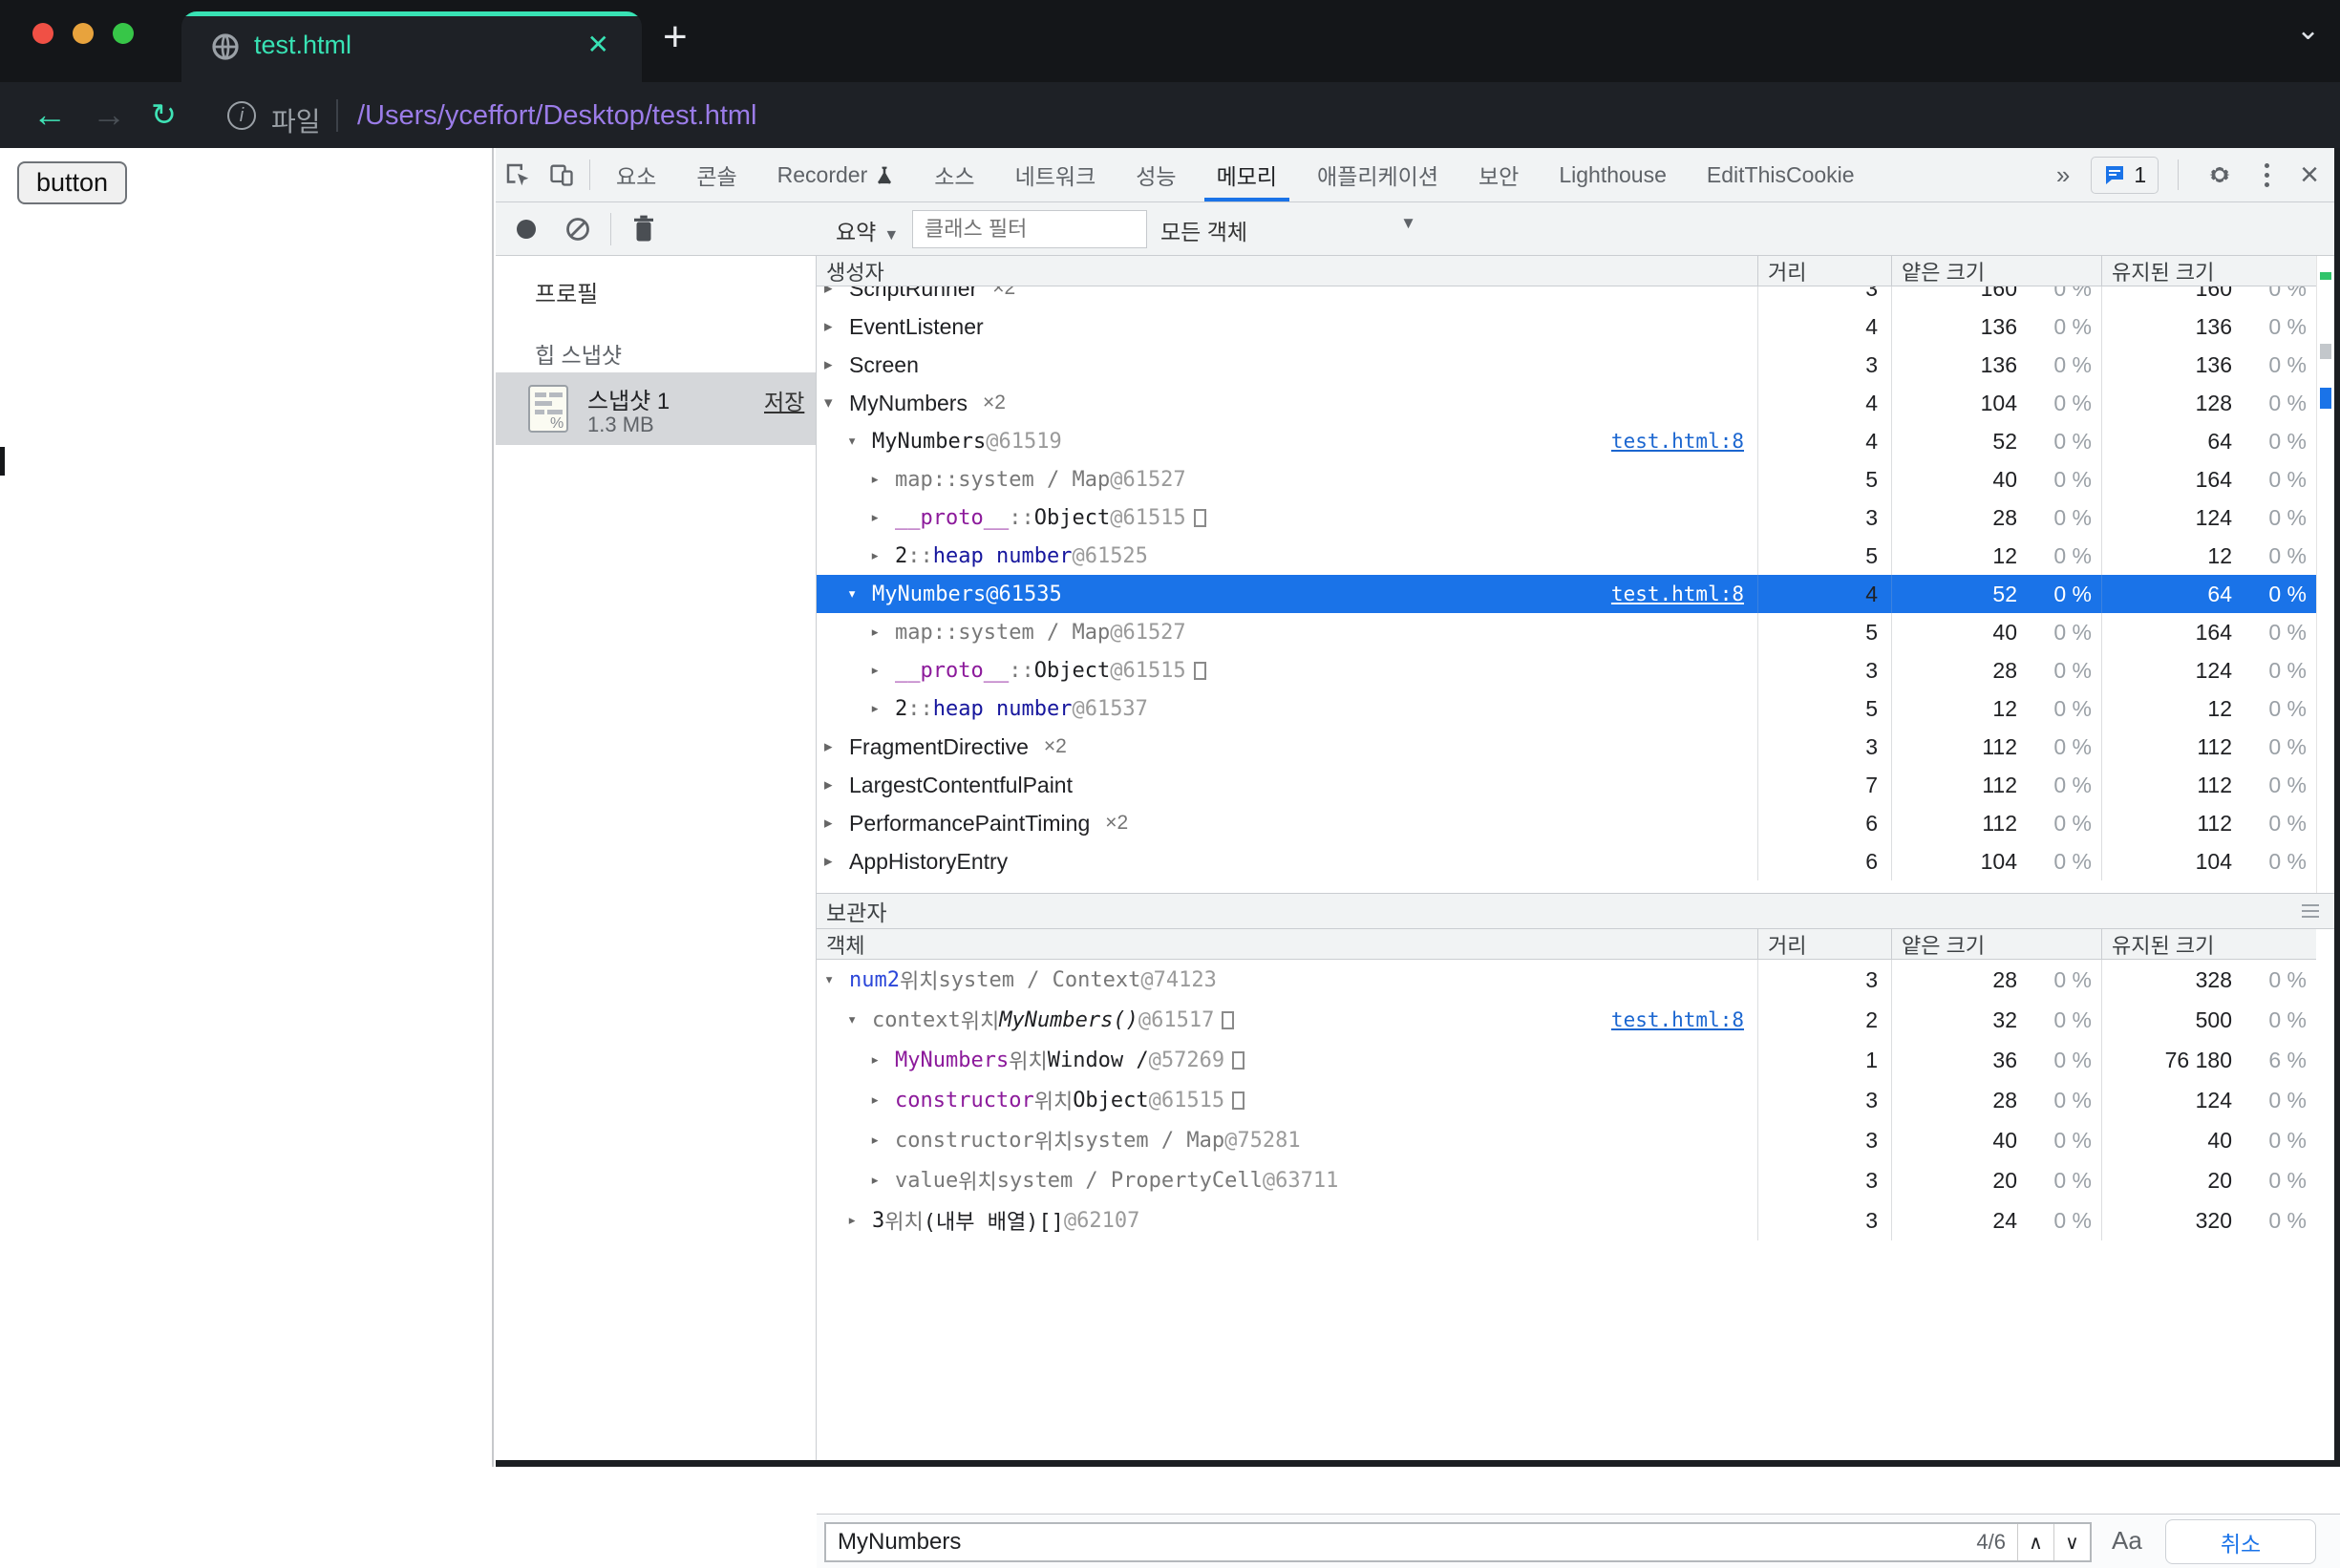 This screenshot has height=1568, width=2340. I want to click on settings-gear-icon, so click(2220, 175).